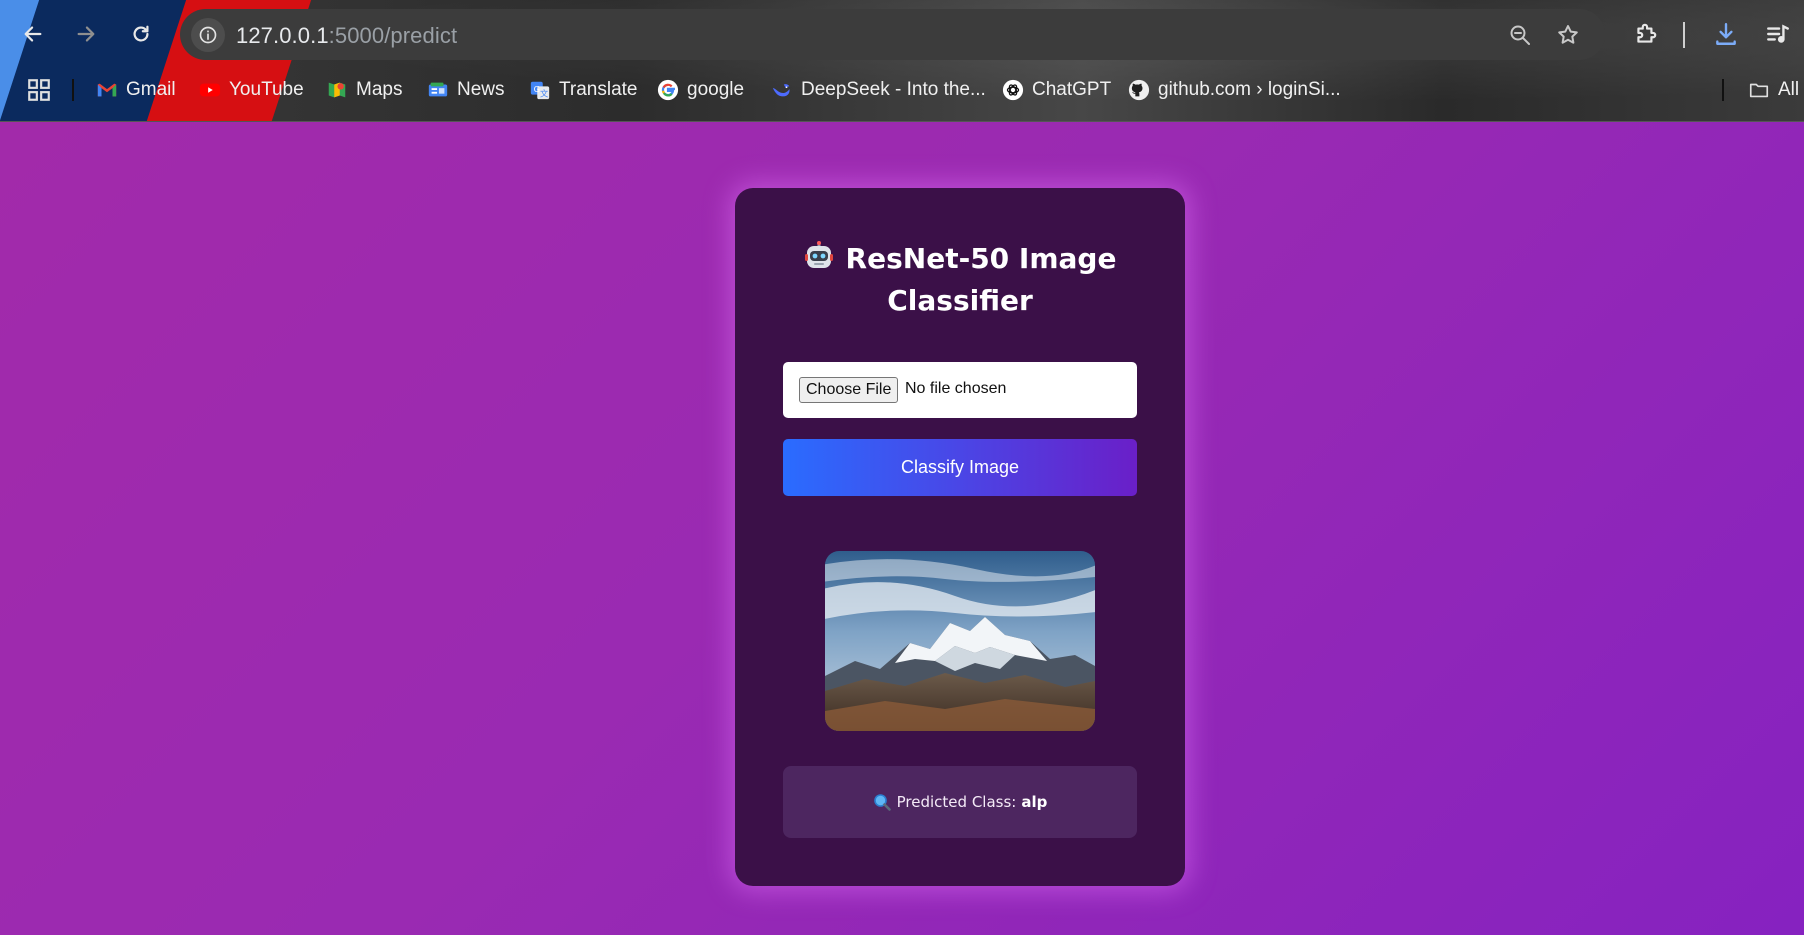 This screenshot has height=935, width=1804. What do you see at coordinates (1072, 89) in the screenshot?
I see `bookmark-label: ChatGPT` at bounding box center [1072, 89].